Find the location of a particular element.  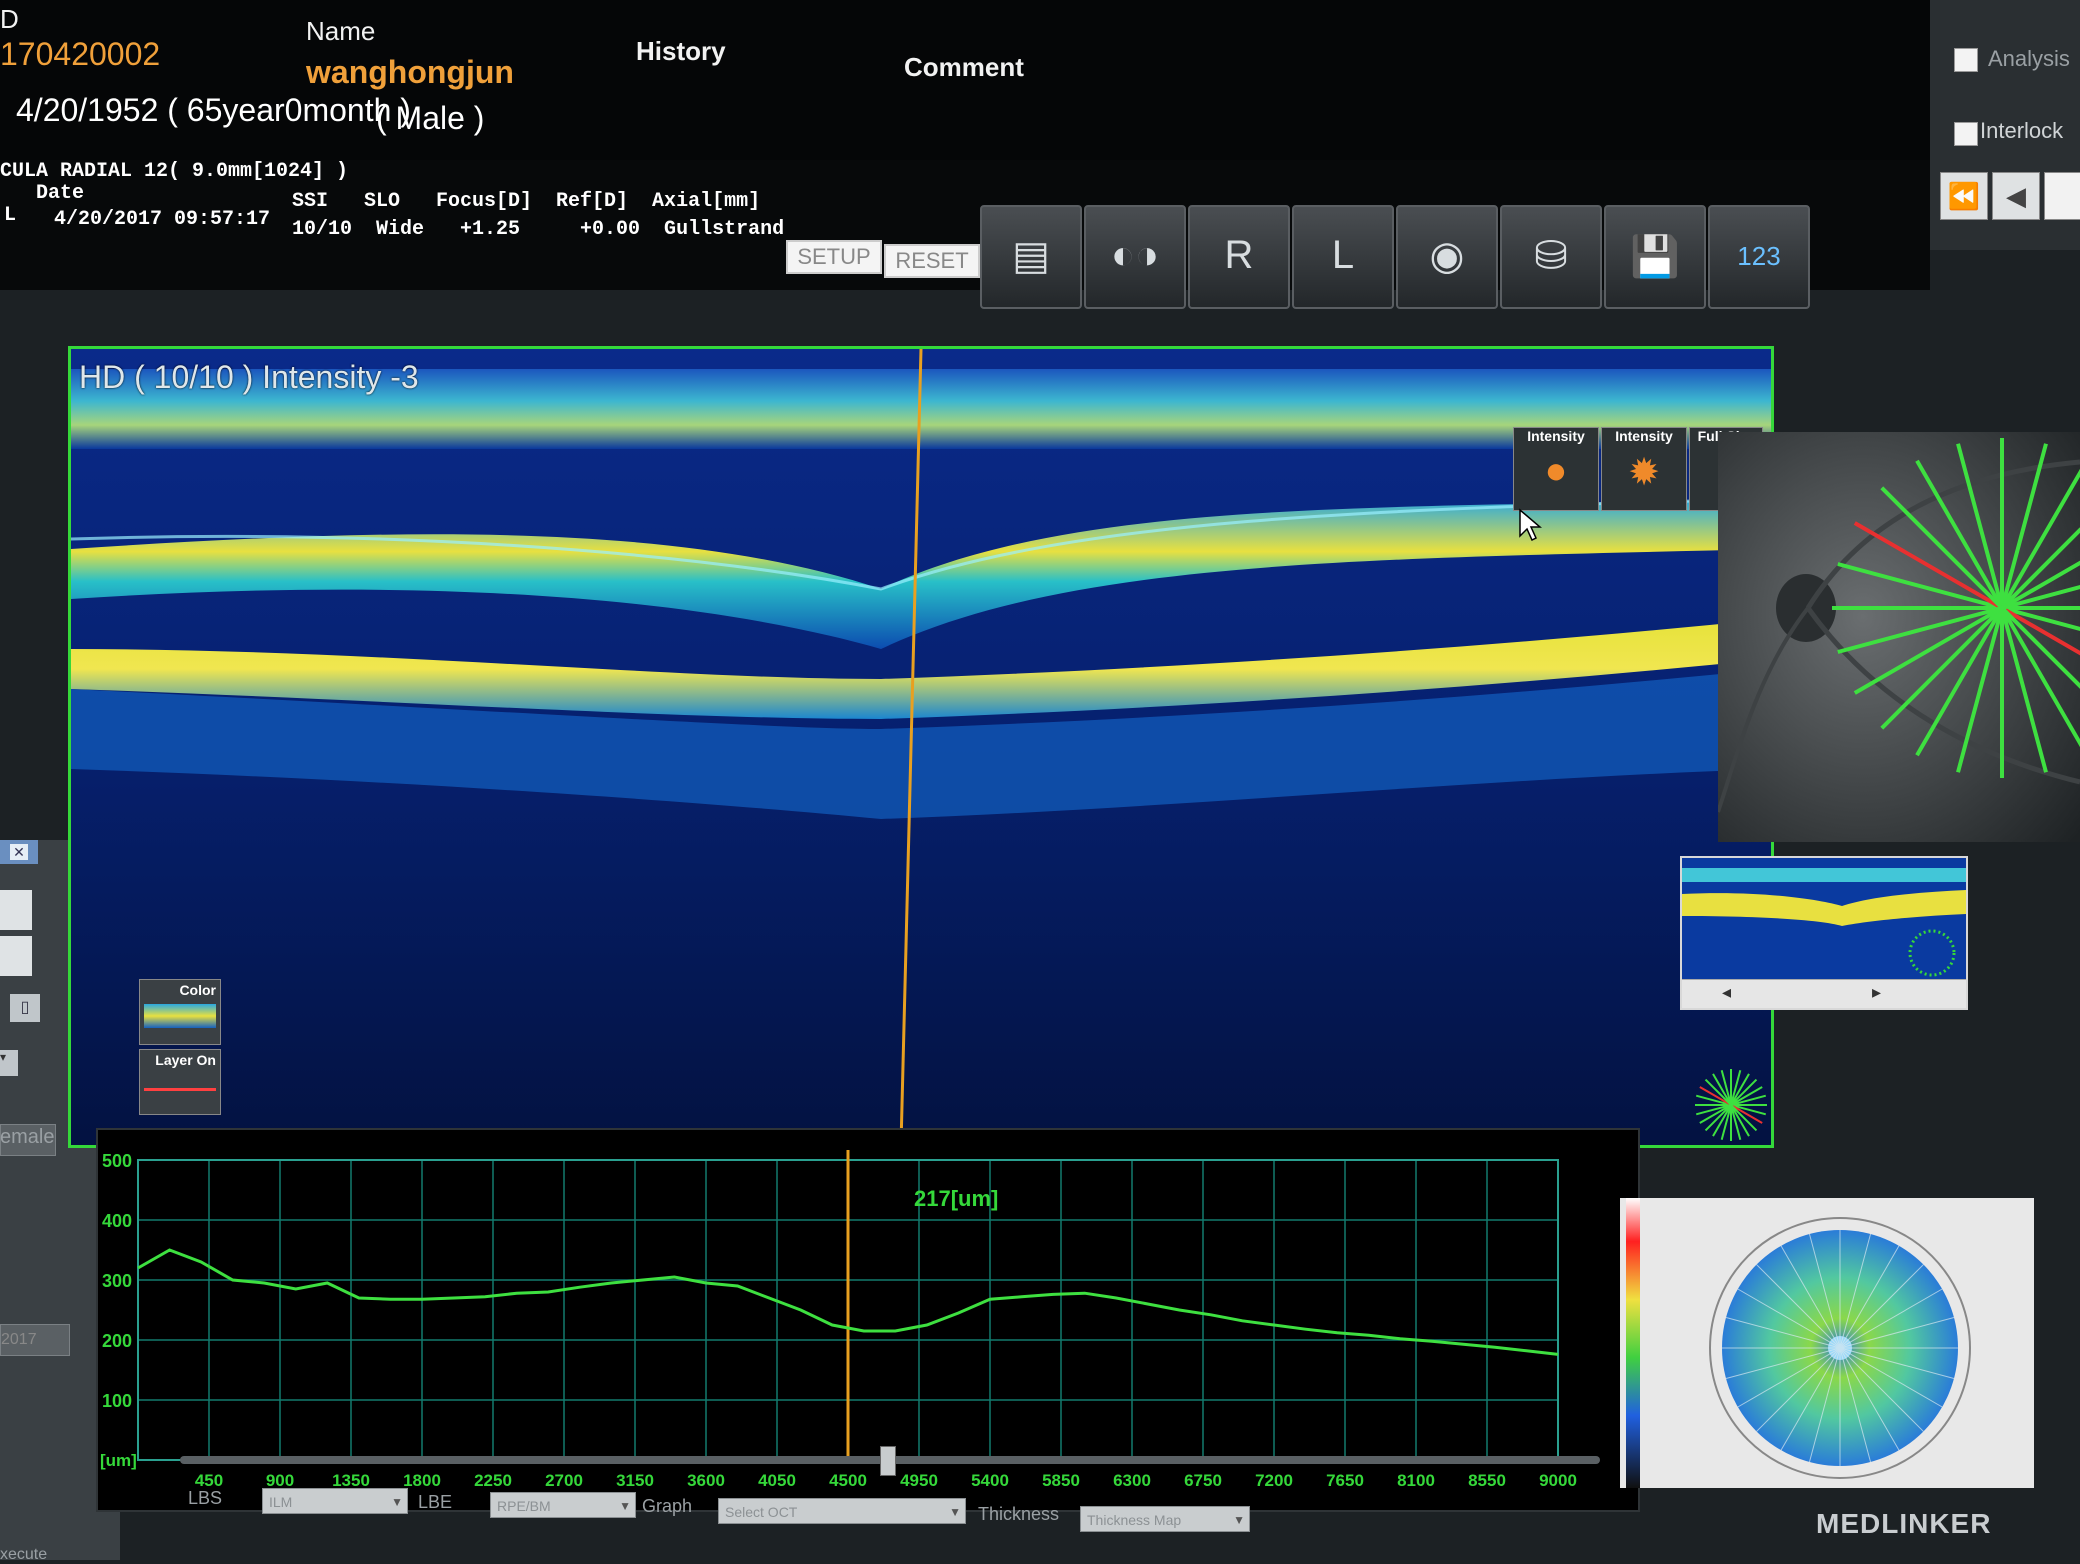

fundus-scan-pattern is located at coordinates (1898, 637).